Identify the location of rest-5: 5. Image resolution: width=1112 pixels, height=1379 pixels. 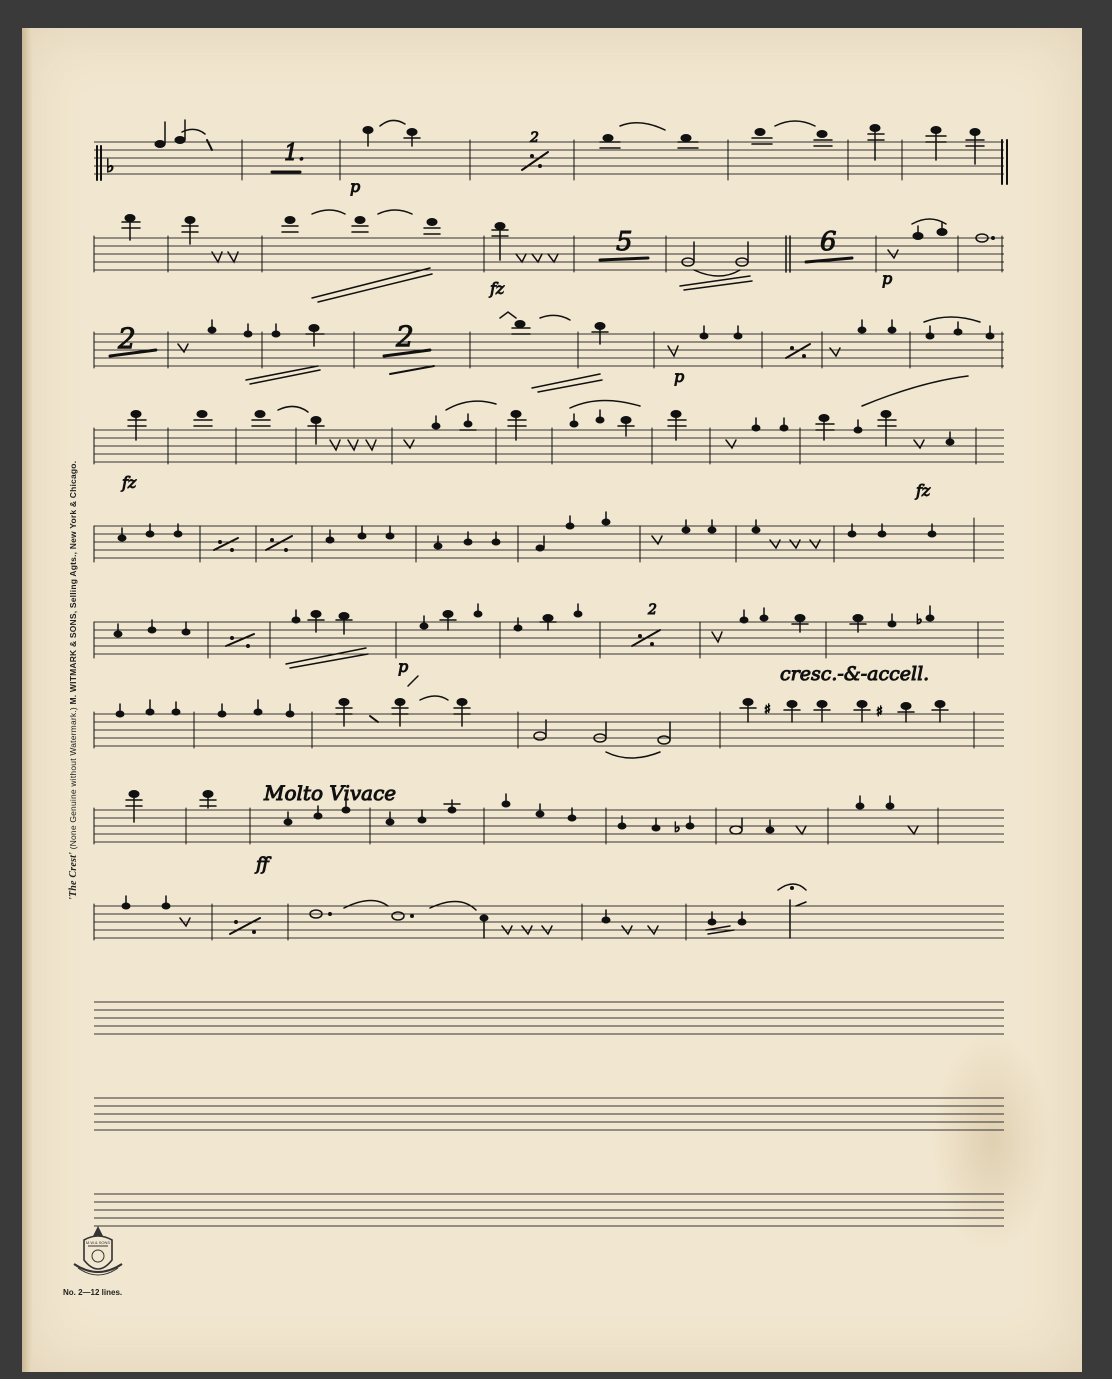
(624, 242).